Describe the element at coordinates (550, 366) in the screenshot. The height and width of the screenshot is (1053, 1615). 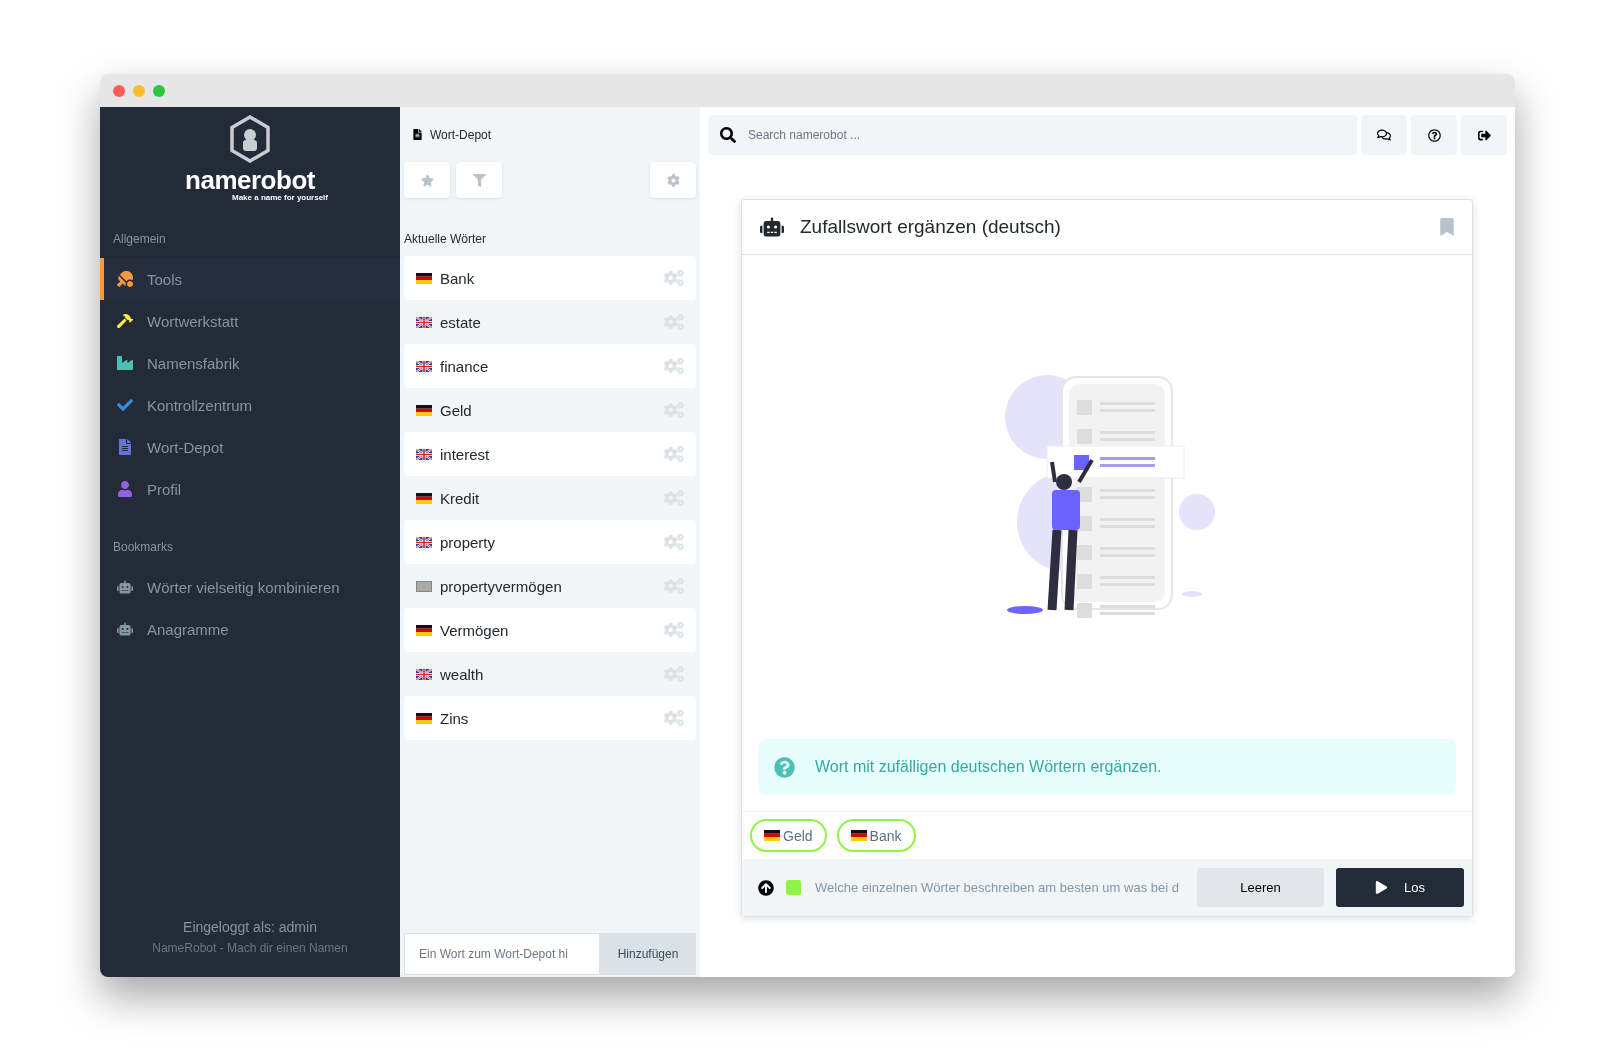
I see `word-row: finance` at that location.